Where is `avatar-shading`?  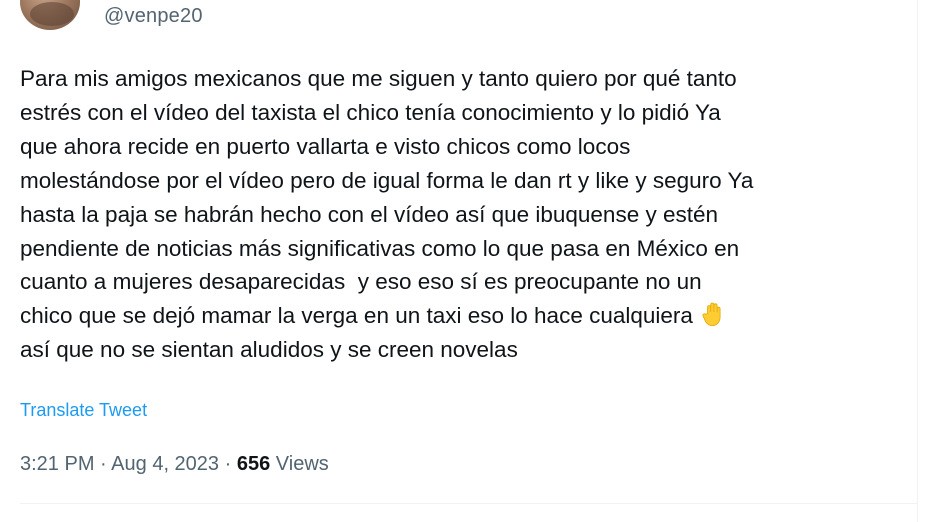
avatar-shading is located at coordinates (52, 14).